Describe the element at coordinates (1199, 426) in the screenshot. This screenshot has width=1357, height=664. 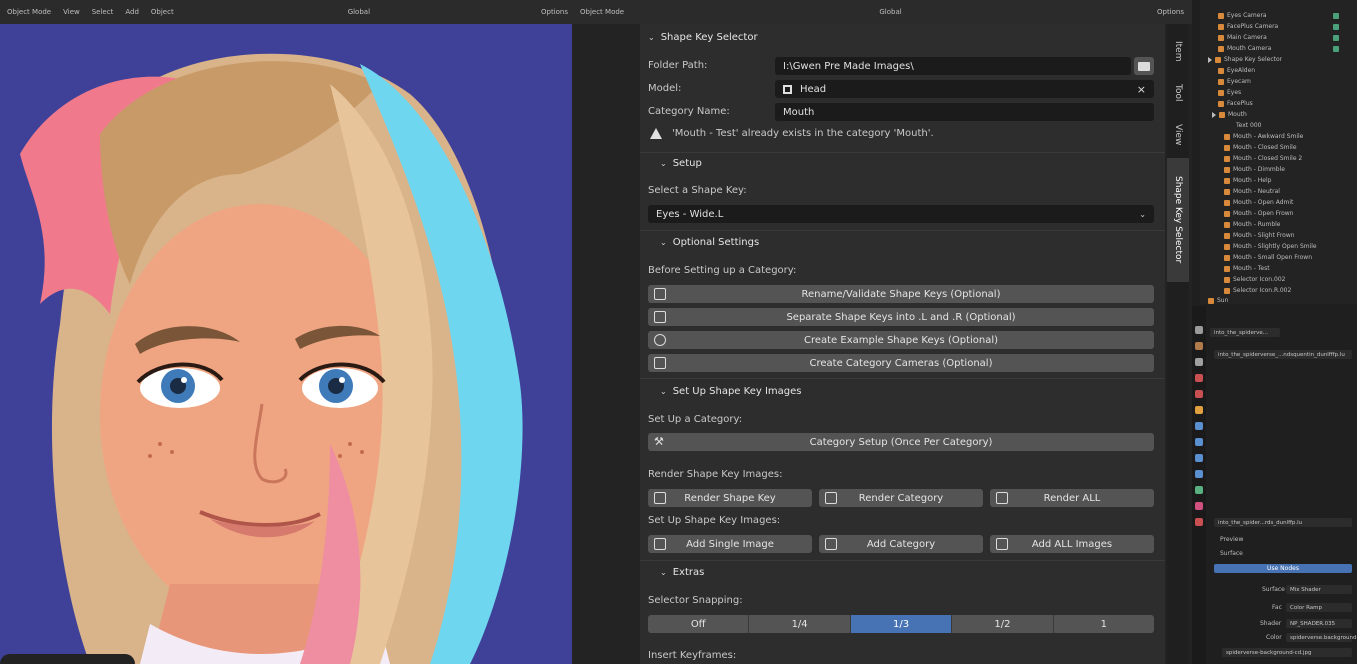
I see `modifier-tab-icon` at that location.